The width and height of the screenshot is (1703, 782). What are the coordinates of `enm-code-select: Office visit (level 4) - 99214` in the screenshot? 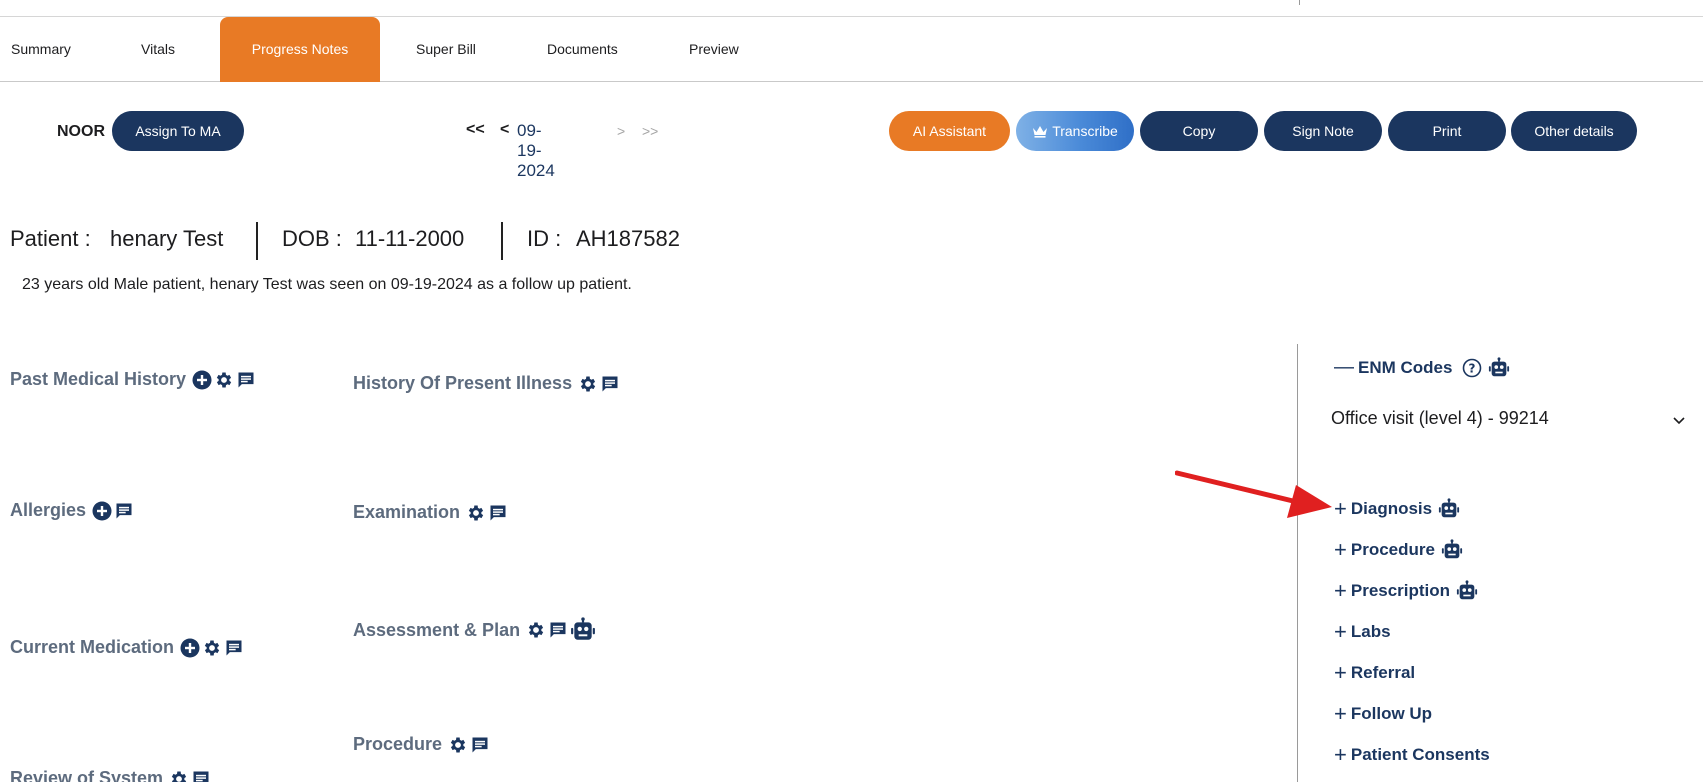 It's located at (1511, 421).